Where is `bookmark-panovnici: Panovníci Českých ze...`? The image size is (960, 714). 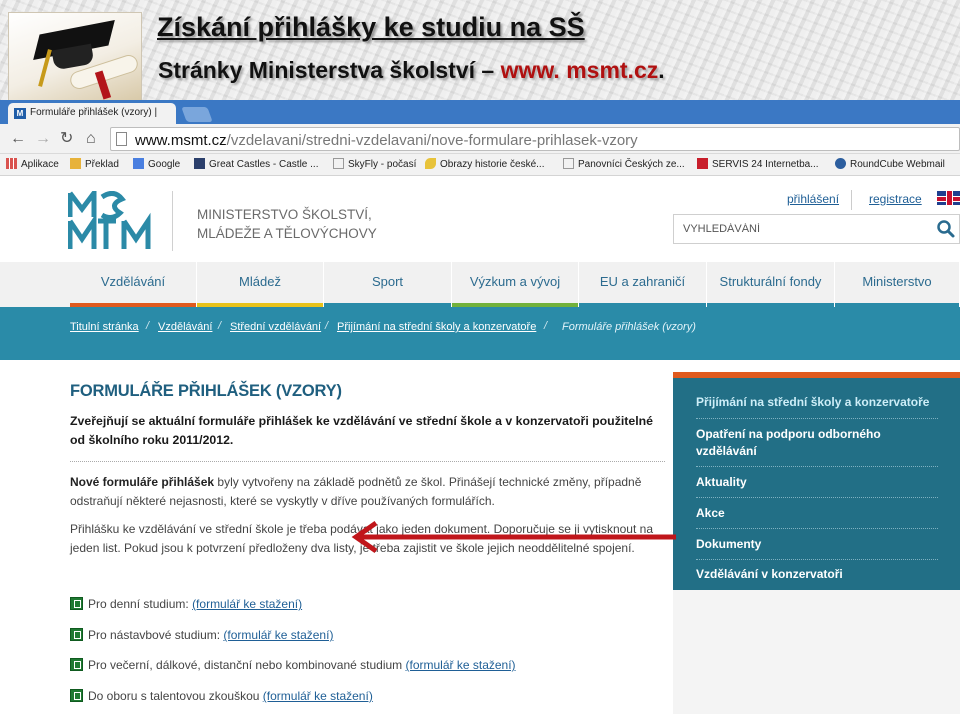
bookmark-panovnici: Panovníci Českých ze... is located at coordinates (624, 164).